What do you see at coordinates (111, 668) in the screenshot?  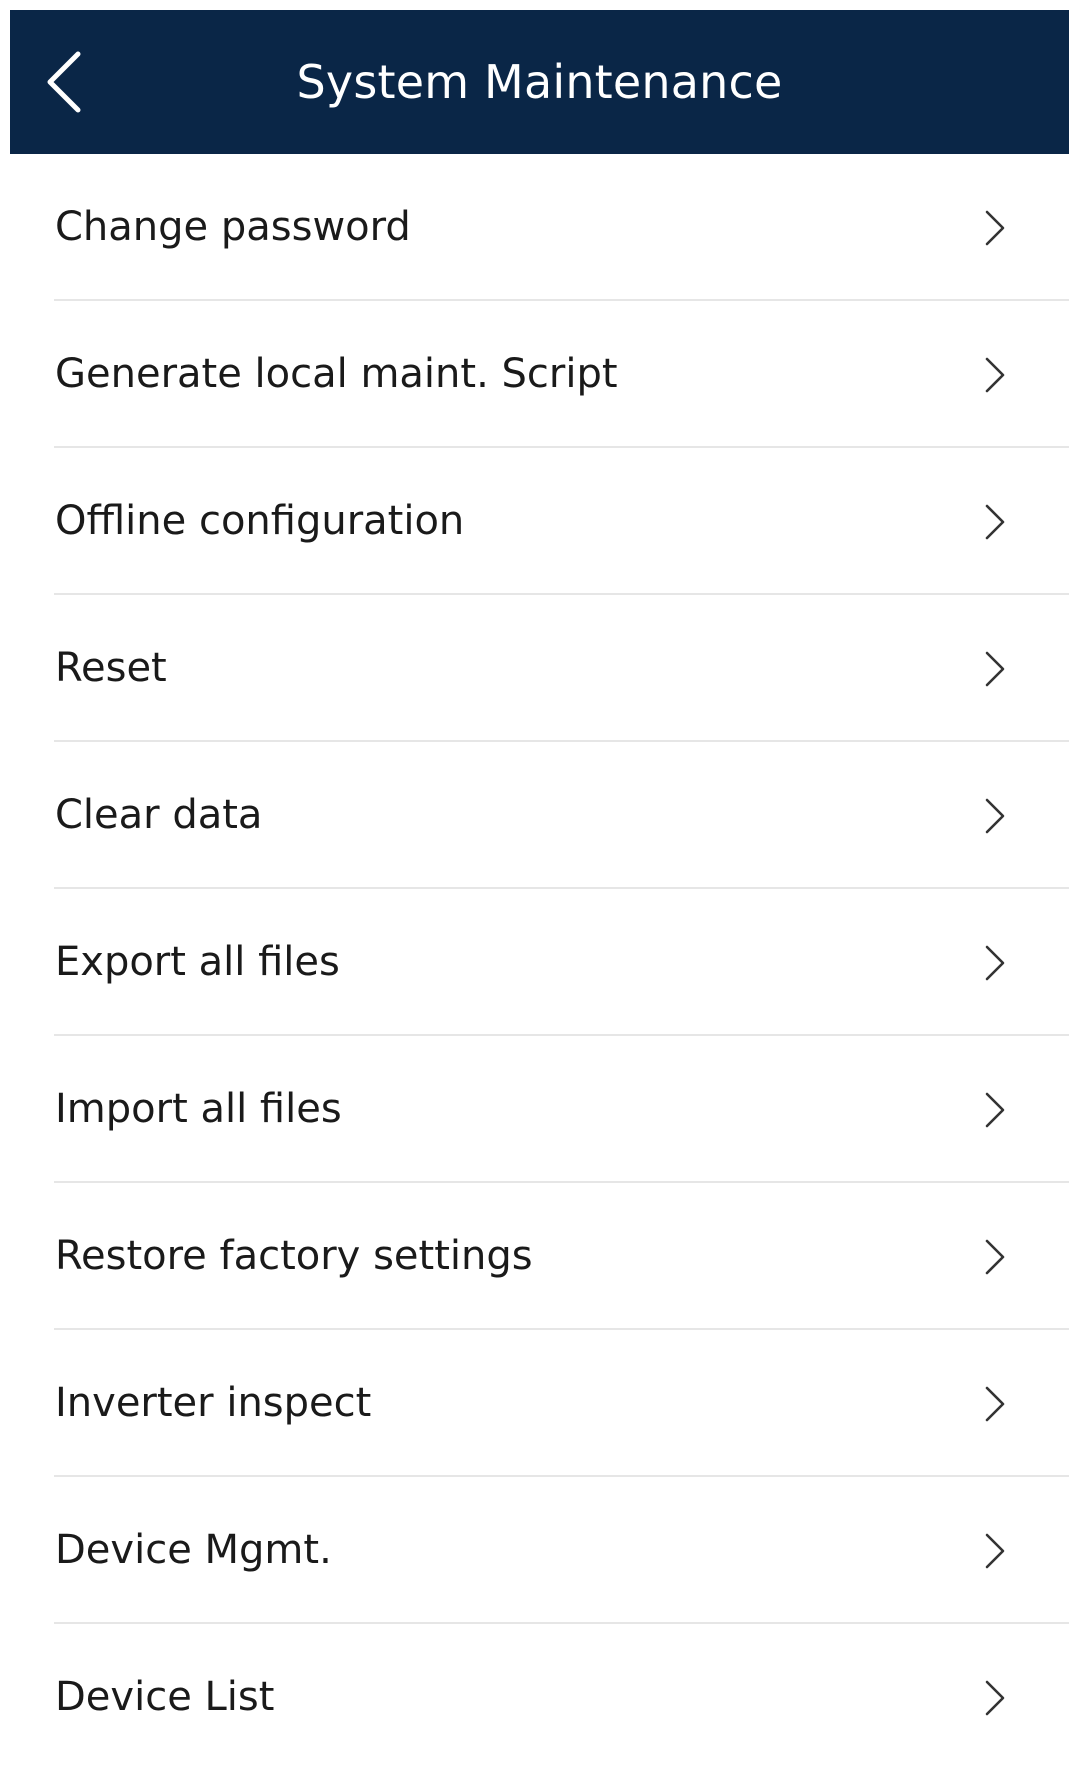 I see `menu-item-label: Reset` at bounding box center [111, 668].